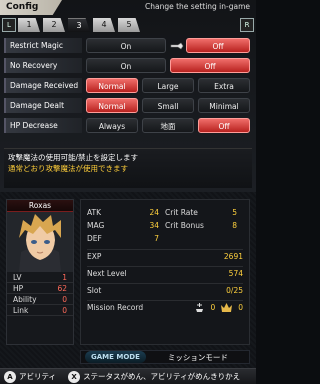 This screenshot has width=320, height=384. I want to click on tab-bar: L 1 2 3 4 5 R, so click(128, 25).